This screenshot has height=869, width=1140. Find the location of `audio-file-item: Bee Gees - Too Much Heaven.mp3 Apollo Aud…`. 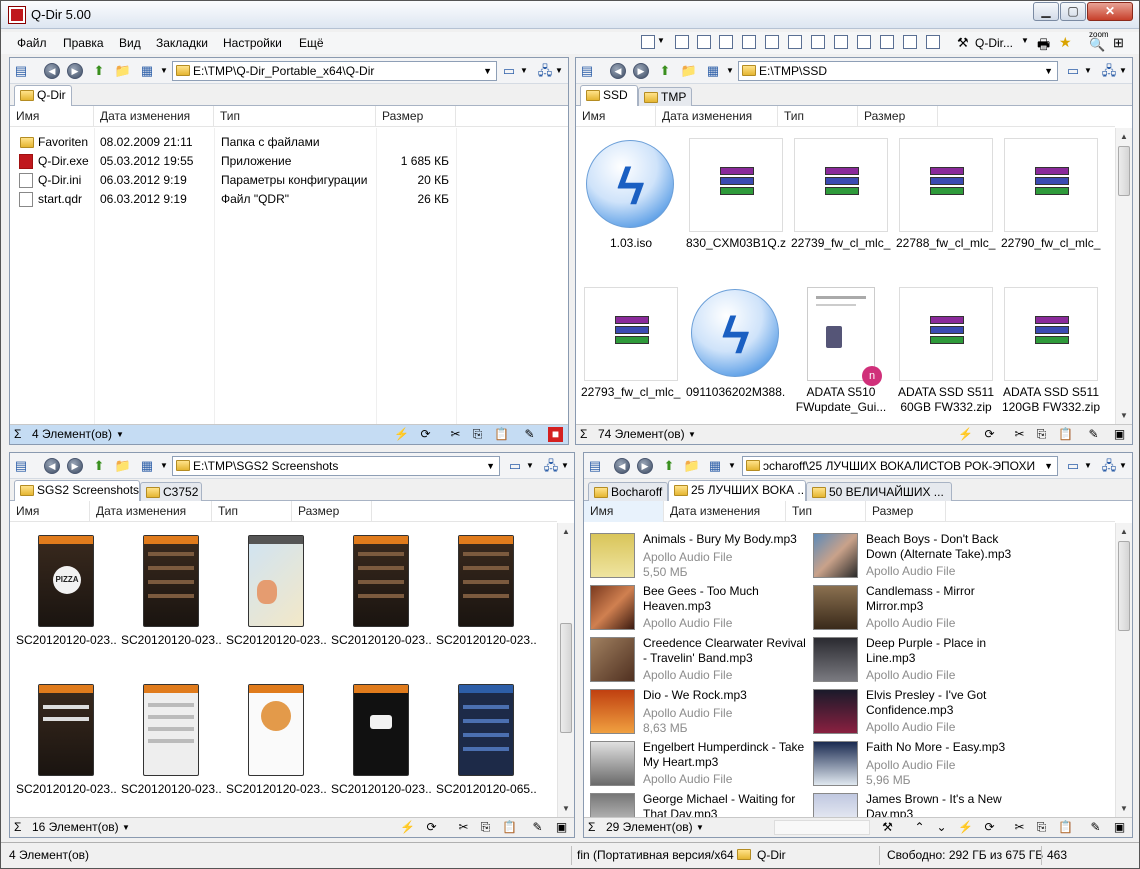

audio-file-item: Bee Gees - Too Much Heaven.mp3 Apollo Aud… is located at coordinates (694, 608).